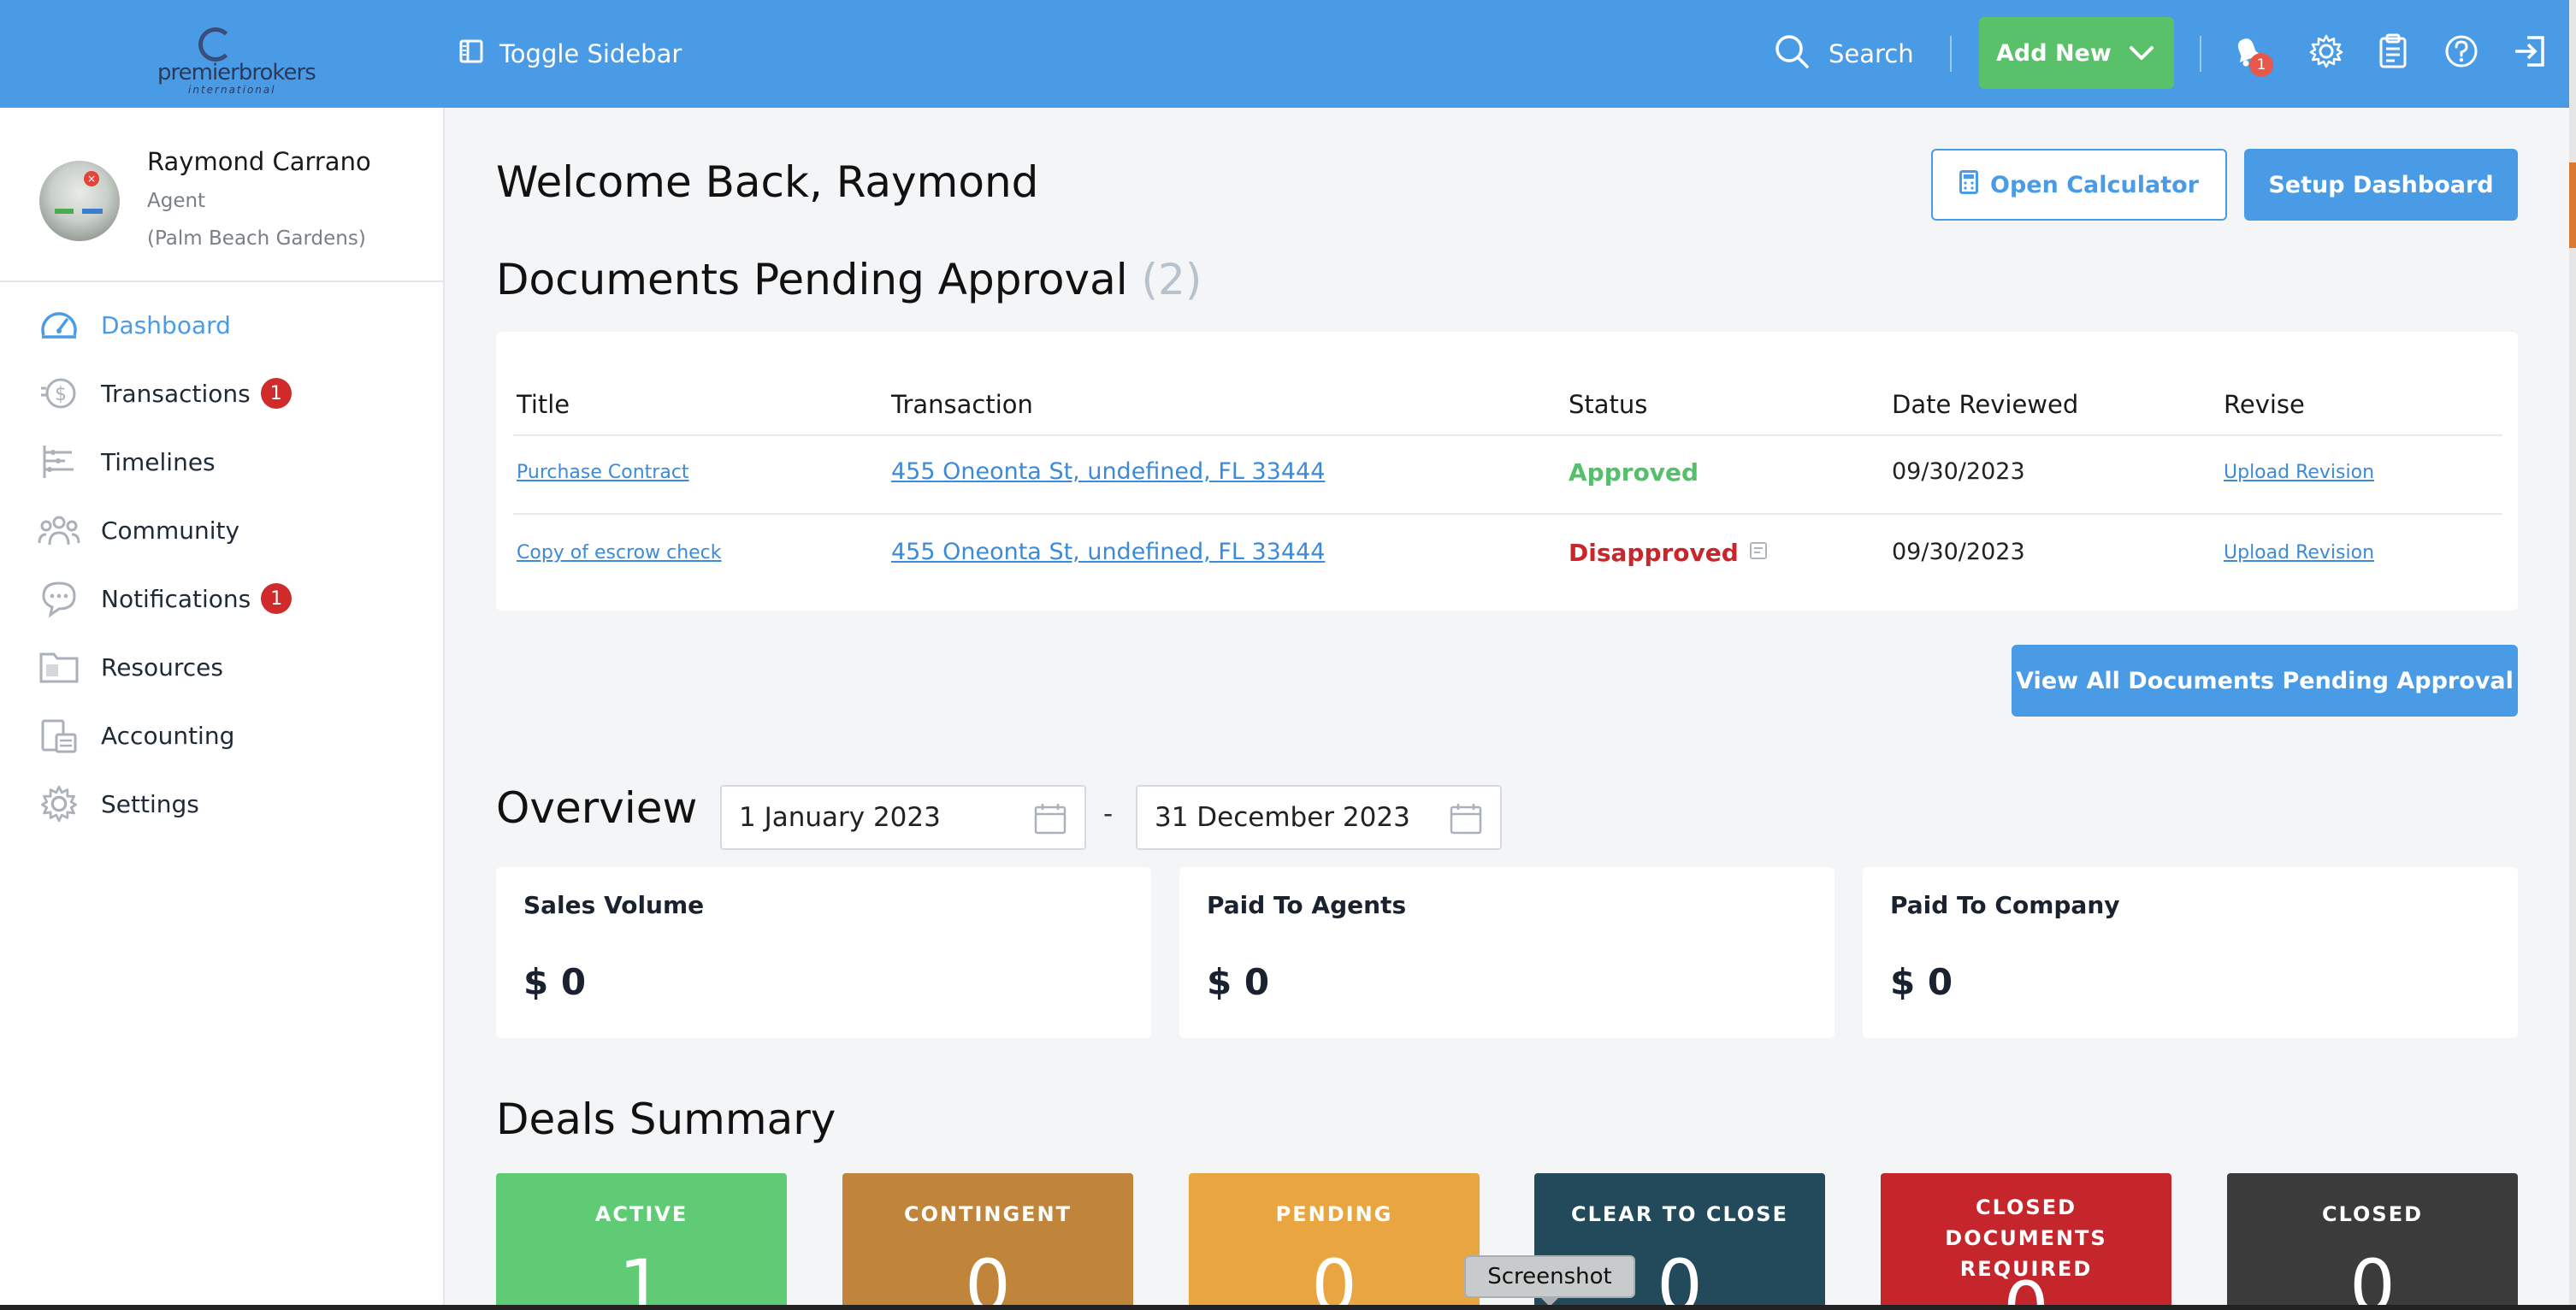 The height and width of the screenshot is (1310, 2576). I want to click on toggle-sidebar-label: Toggle Sidebar, so click(590, 53).